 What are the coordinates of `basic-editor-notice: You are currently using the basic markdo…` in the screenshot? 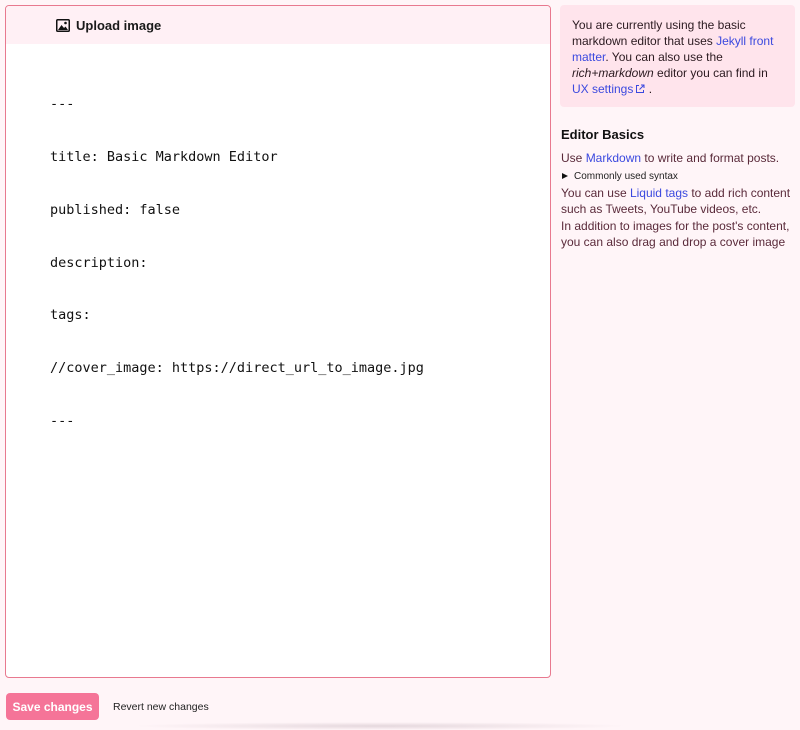 It's located at (677, 56).